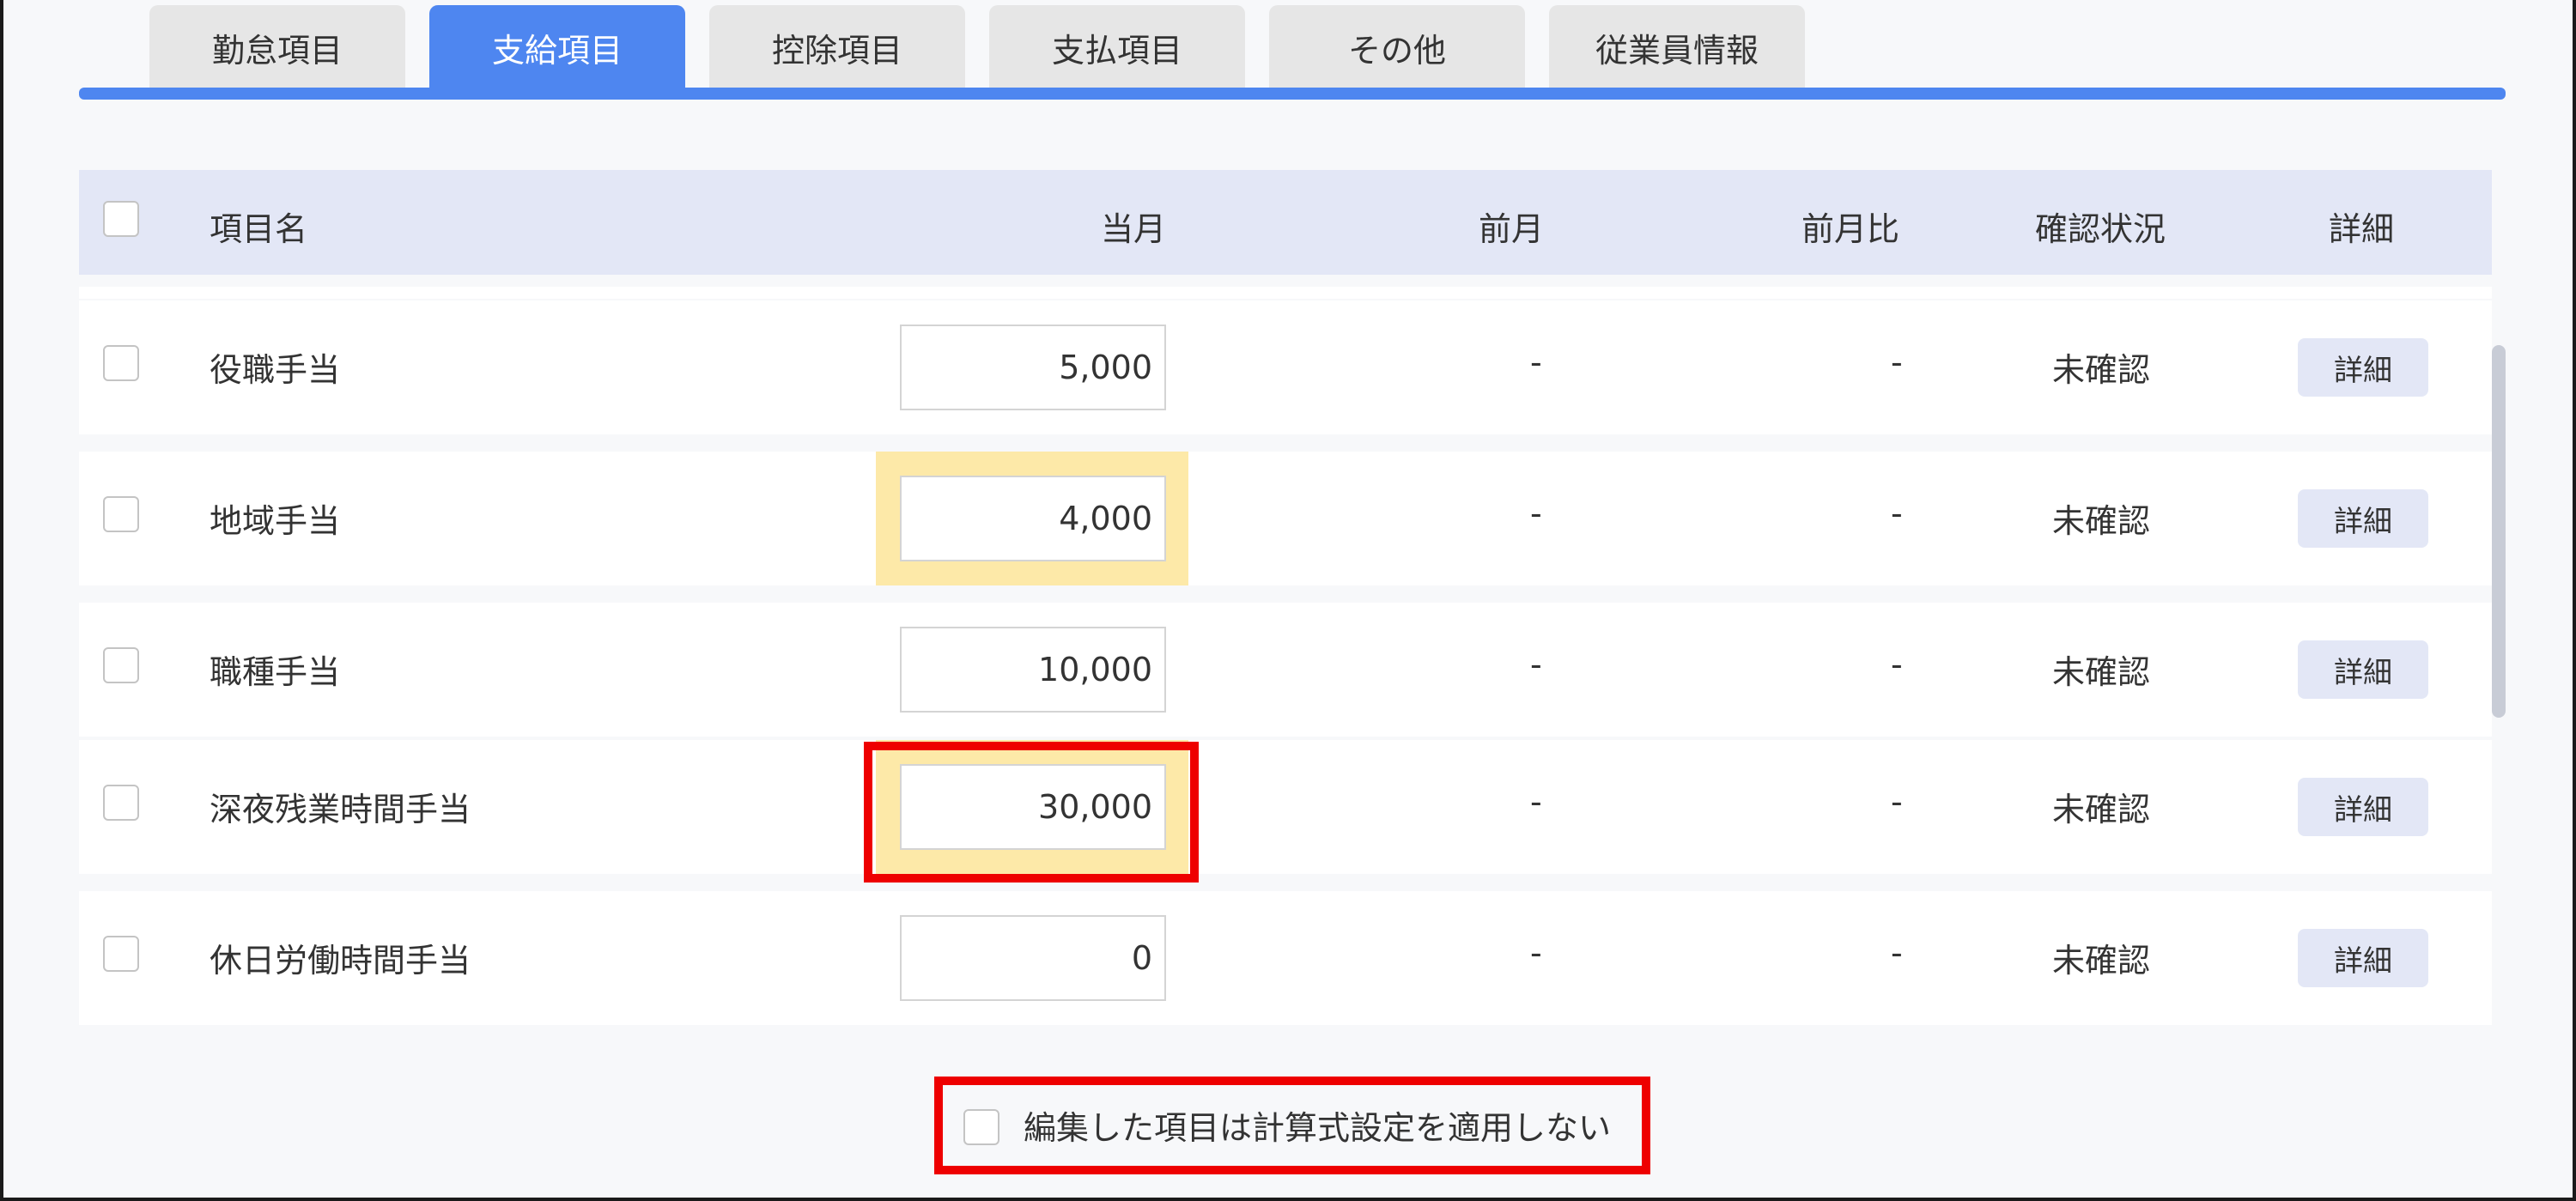  What do you see at coordinates (1286, 293) in the screenshot?
I see `row-partial` at bounding box center [1286, 293].